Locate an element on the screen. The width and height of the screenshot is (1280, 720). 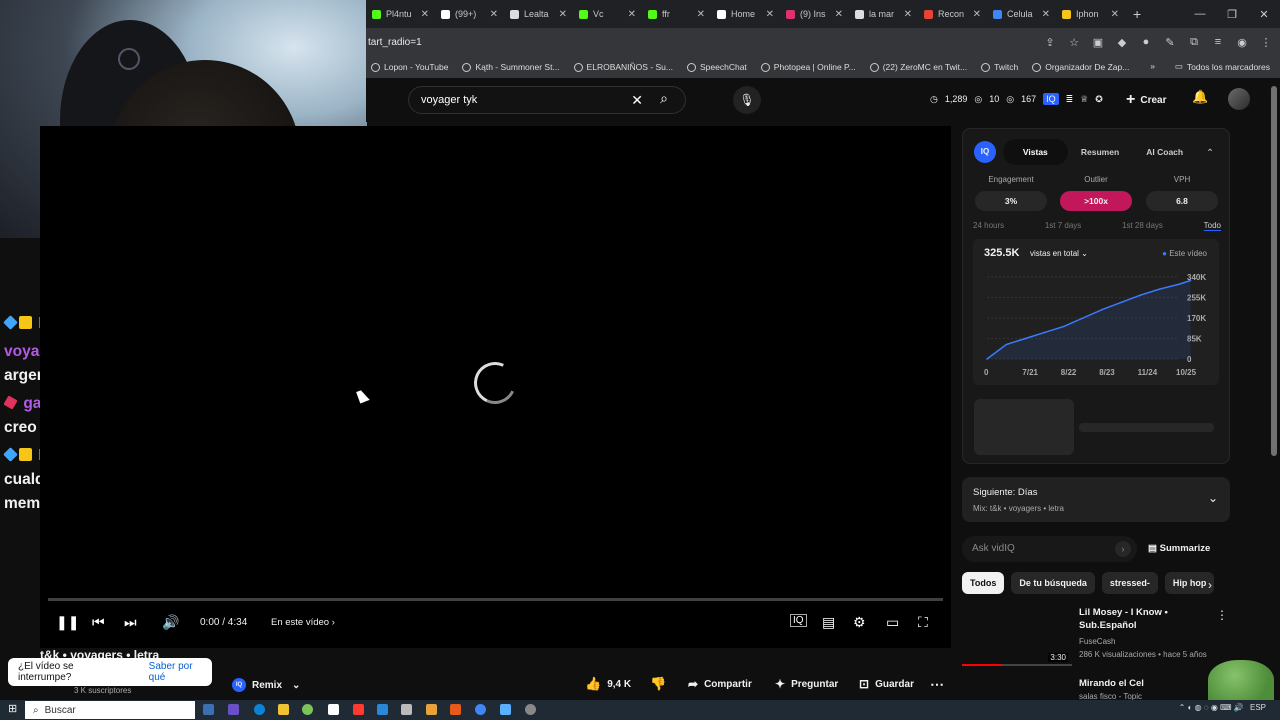
mic-icon: 🎙 is located at coordinates (747, 100).